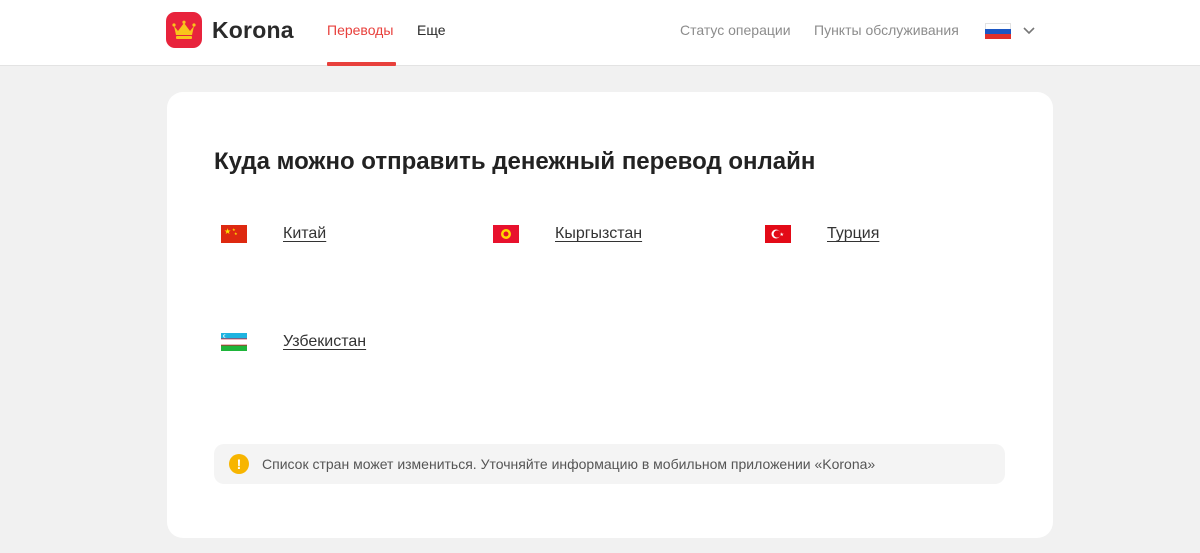 This screenshot has width=1200, height=553. Describe the element at coordinates (234, 342) in the screenshot. I see `uzbekistan-flag-icon` at that location.